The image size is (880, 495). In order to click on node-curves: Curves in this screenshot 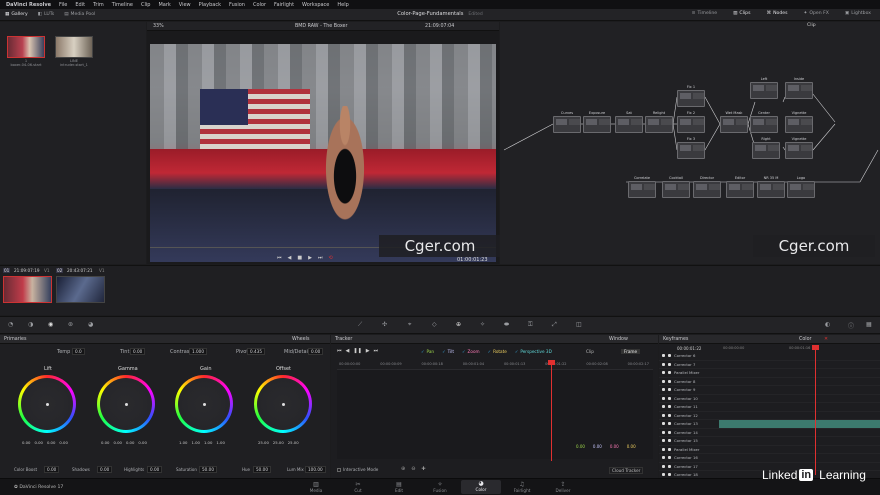, I will do `click(567, 122)`.